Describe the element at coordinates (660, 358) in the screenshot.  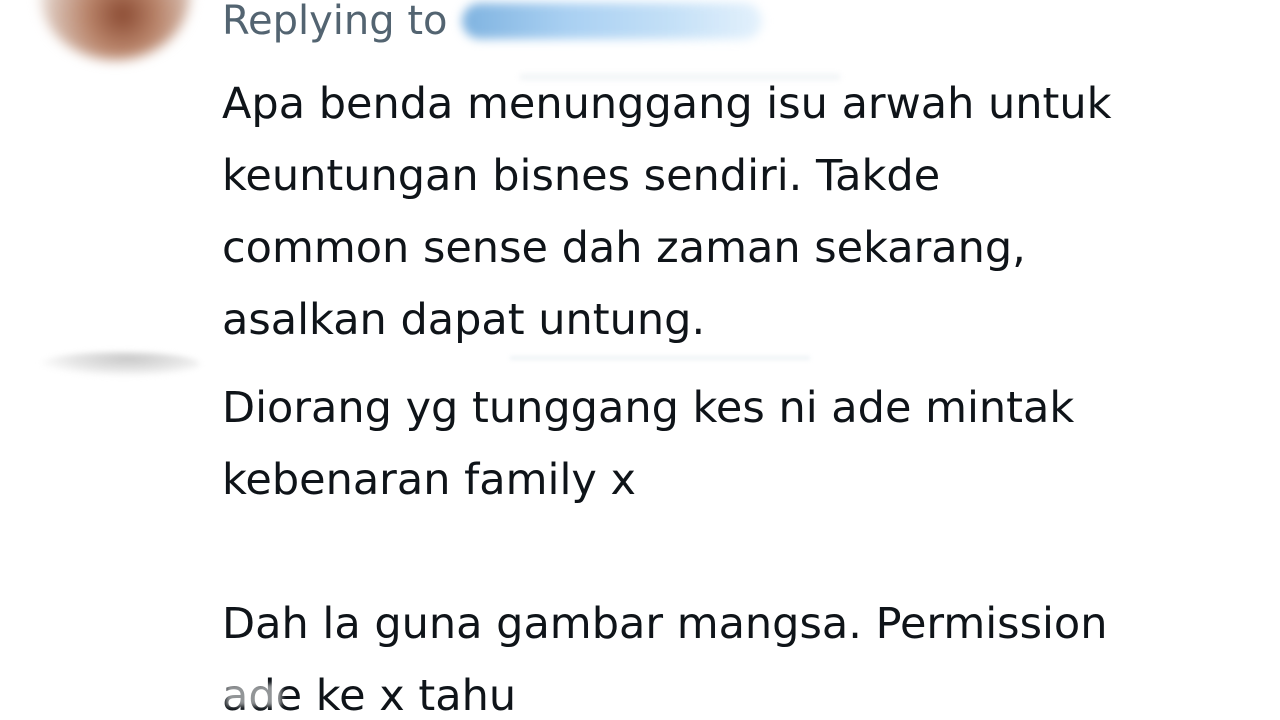
I see `thread-divider` at that location.